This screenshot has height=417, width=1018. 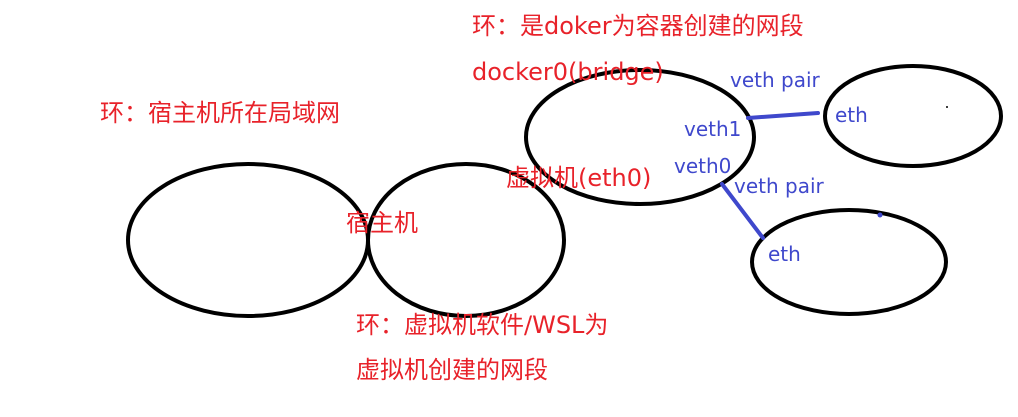 What do you see at coordinates (382, 223) in the screenshot?
I see `host-machine-label: 宿主机` at bounding box center [382, 223].